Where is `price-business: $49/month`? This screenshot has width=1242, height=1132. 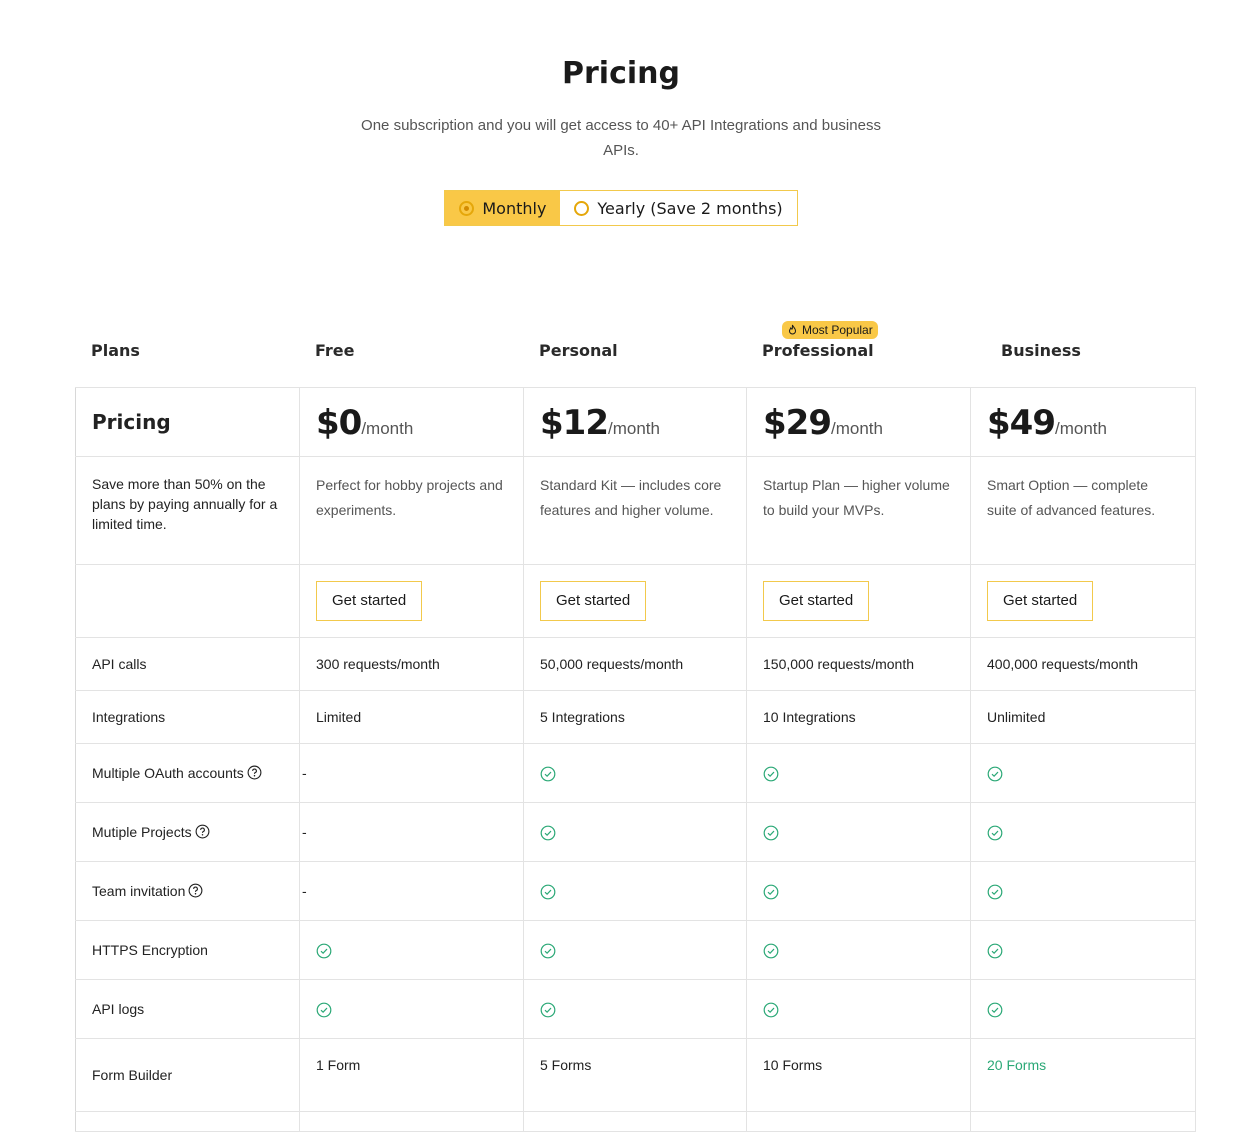
price-business: $49/month is located at coordinates (1083, 422).